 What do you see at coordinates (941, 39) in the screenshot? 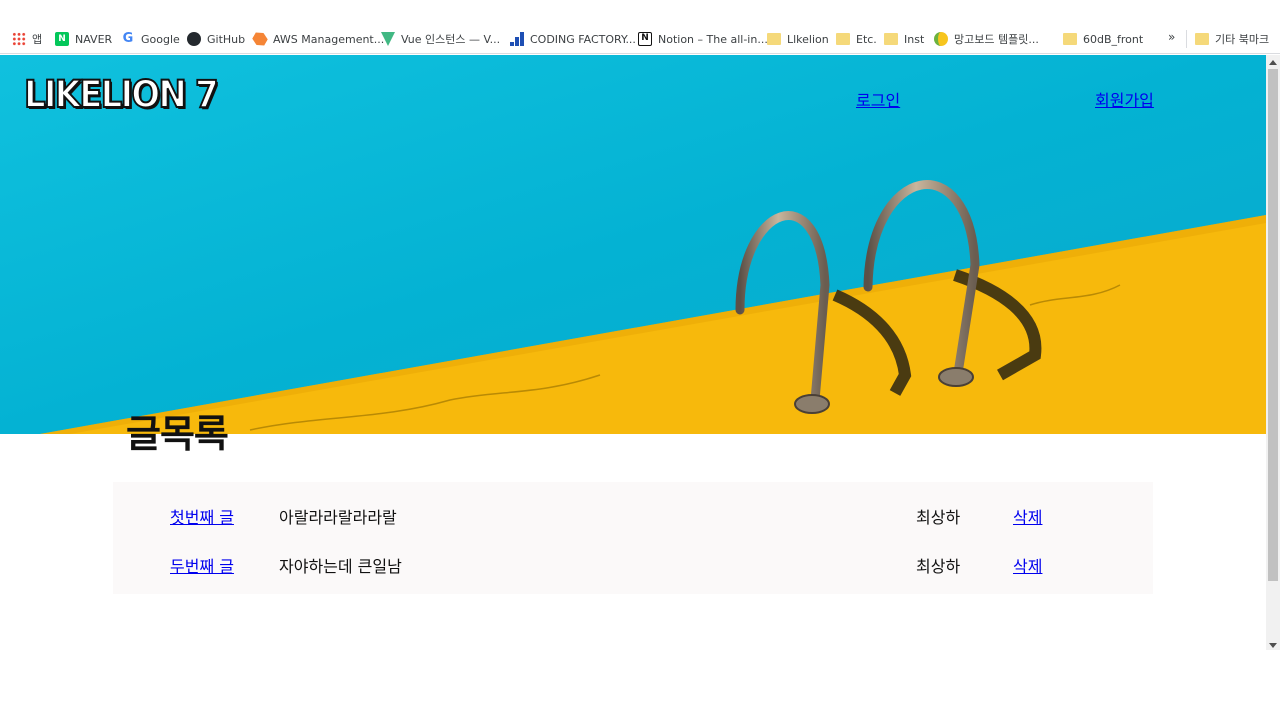
I see `mangoboard-icon` at bounding box center [941, 39].